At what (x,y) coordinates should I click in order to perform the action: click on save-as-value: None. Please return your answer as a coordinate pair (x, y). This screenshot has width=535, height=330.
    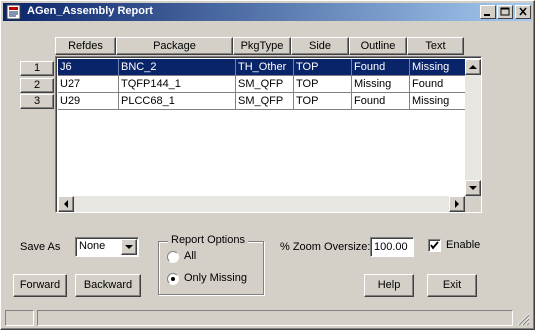
    Looking at the image, I should click on (92, 246).